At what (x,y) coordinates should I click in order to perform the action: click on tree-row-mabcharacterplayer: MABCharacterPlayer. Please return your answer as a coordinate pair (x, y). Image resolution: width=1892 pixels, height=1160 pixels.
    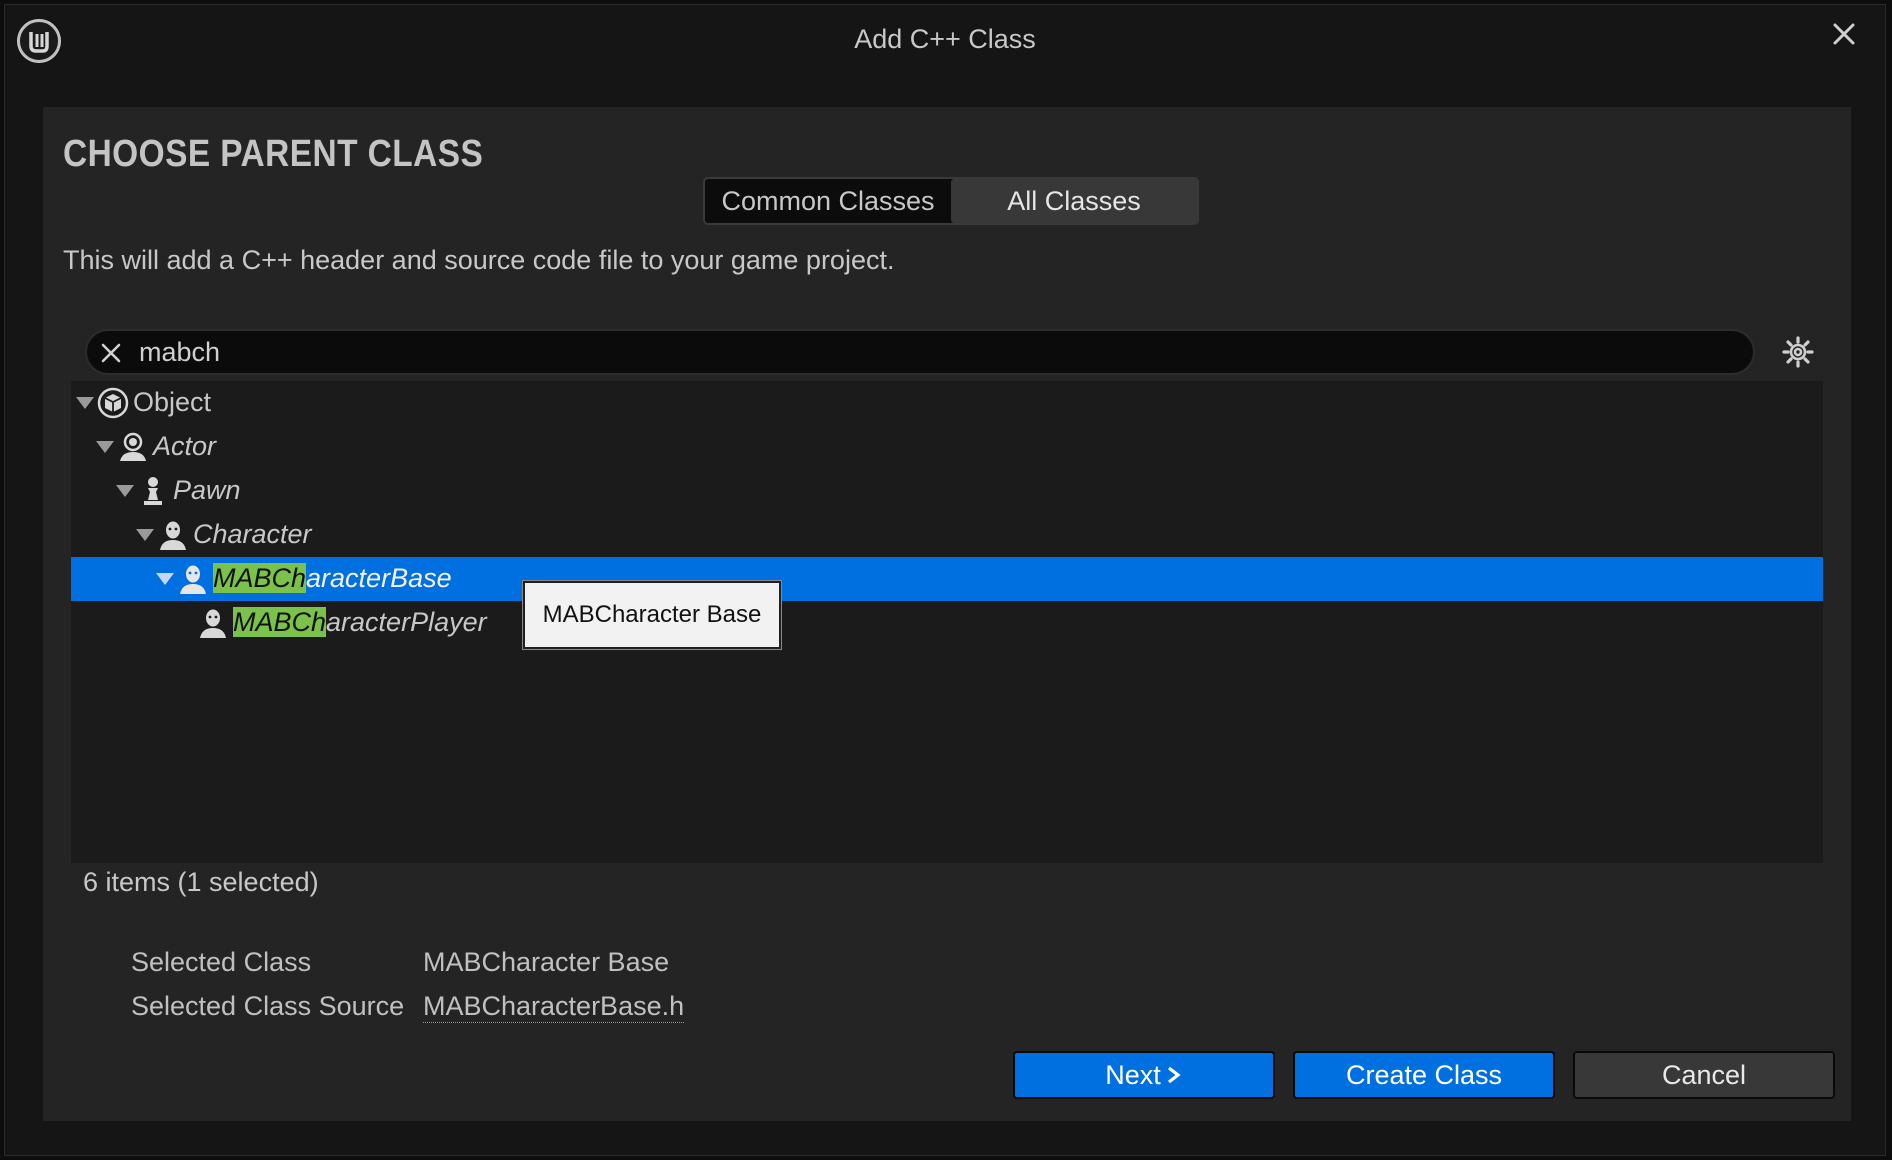
    Looking at the image, I should click on (947, 623).